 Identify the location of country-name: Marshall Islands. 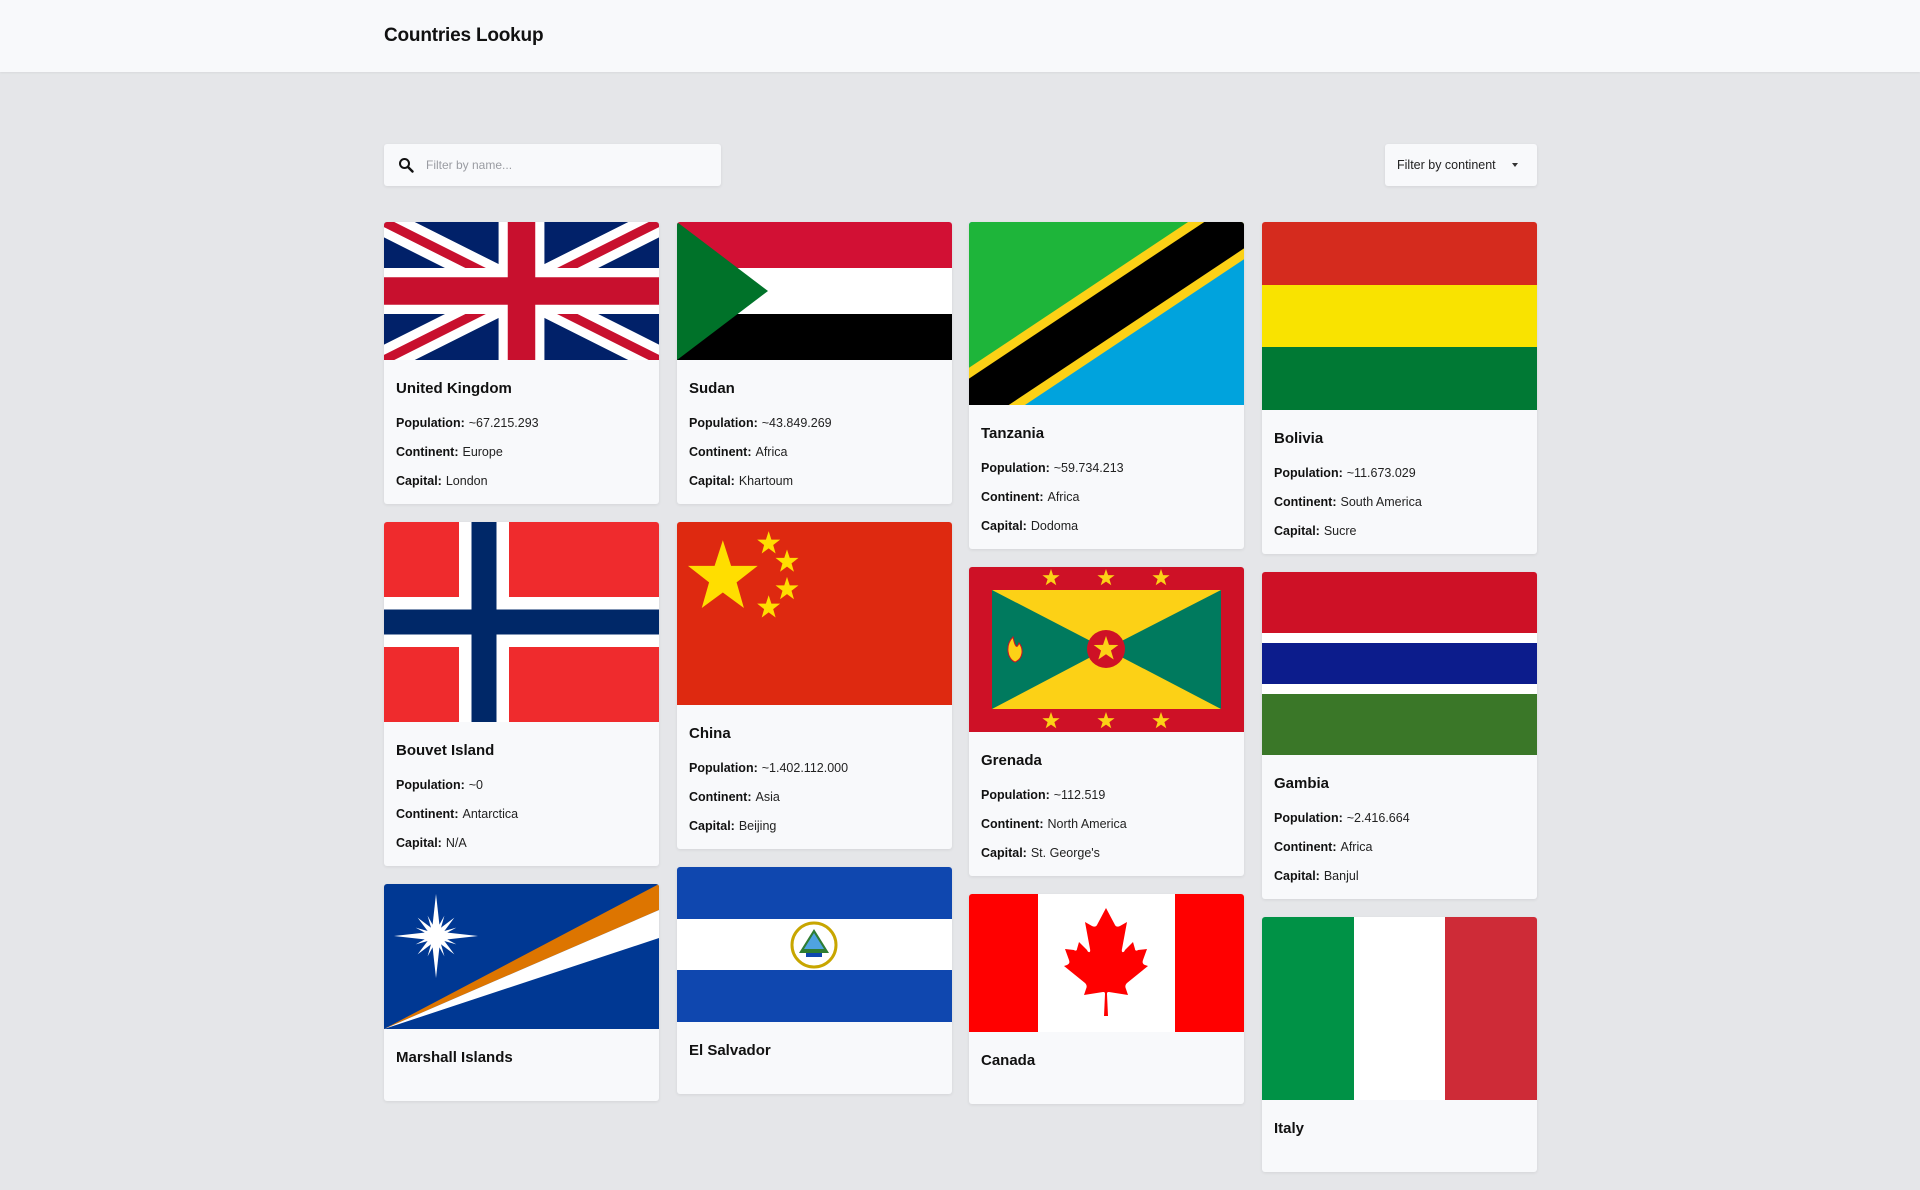
(454, 1057).